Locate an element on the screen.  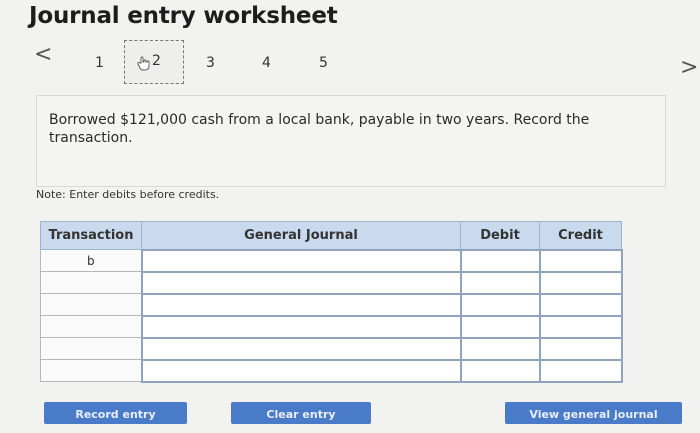
transaction-cell: b is located at coordinates (91, 260).